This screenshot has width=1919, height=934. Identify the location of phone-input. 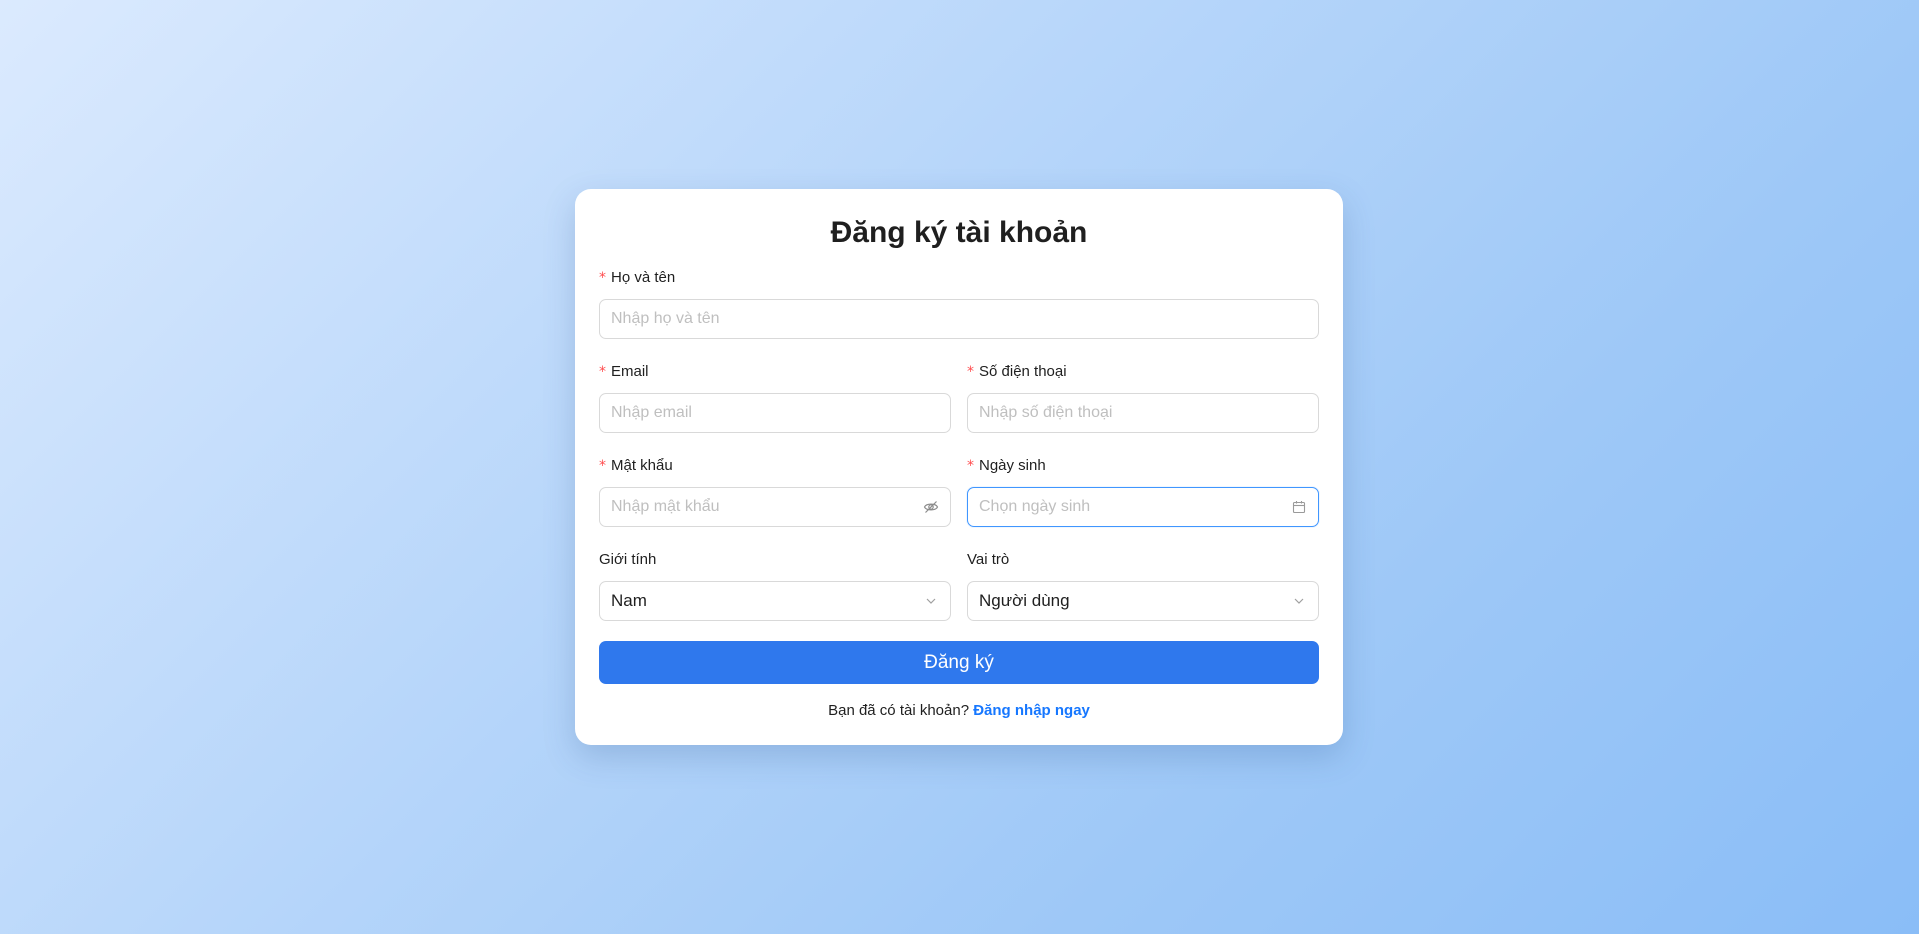
(1143, 413).